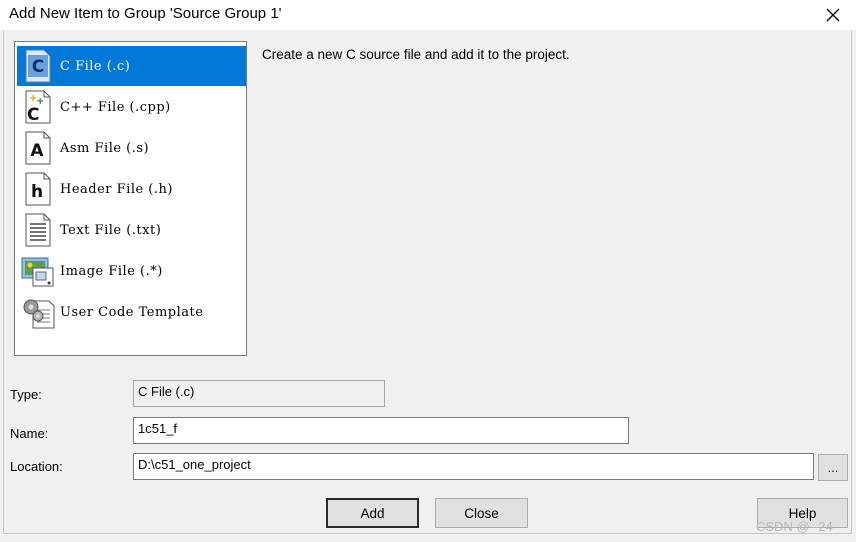 The width and height of the screenshot is (856, 542). Describe the element at coordinates (37, 151) in the screenshot. I see `svg-text: A` at that location.